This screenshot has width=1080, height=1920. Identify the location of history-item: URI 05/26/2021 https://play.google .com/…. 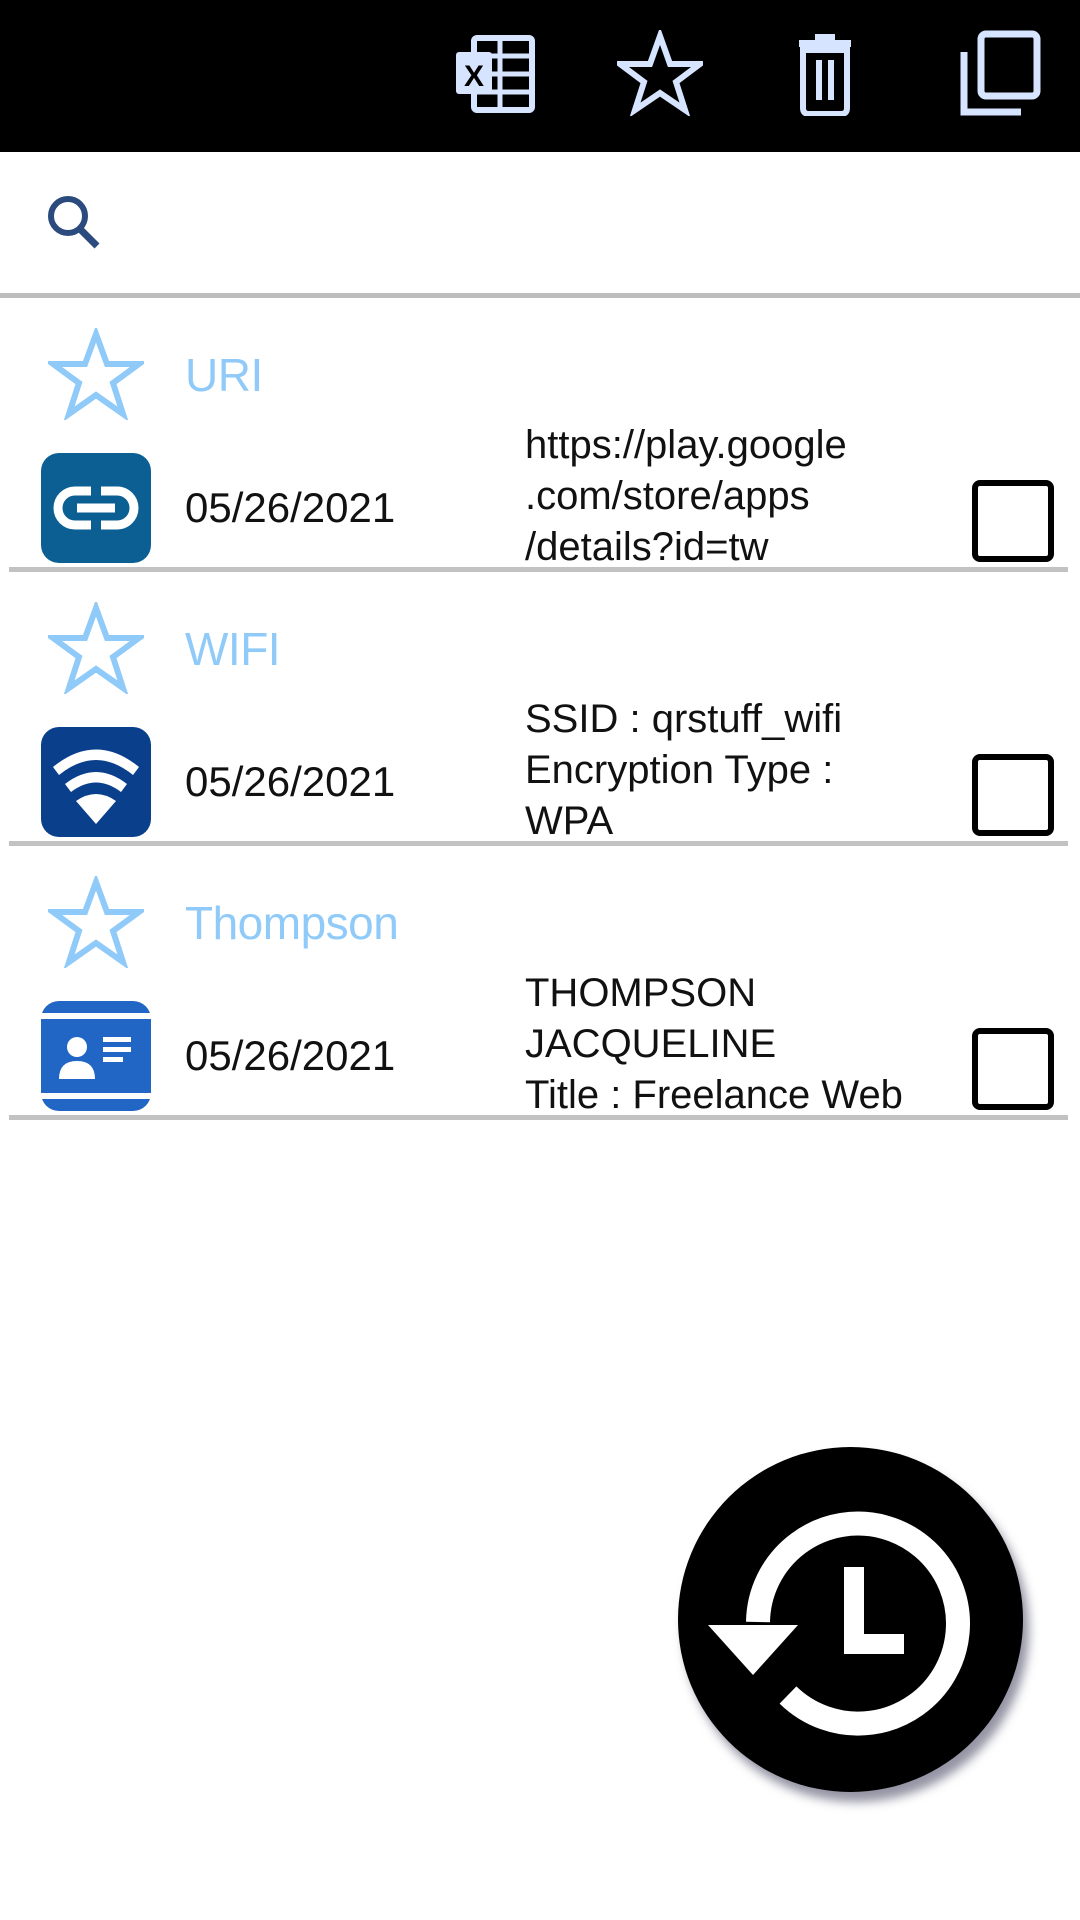
(540, 435).